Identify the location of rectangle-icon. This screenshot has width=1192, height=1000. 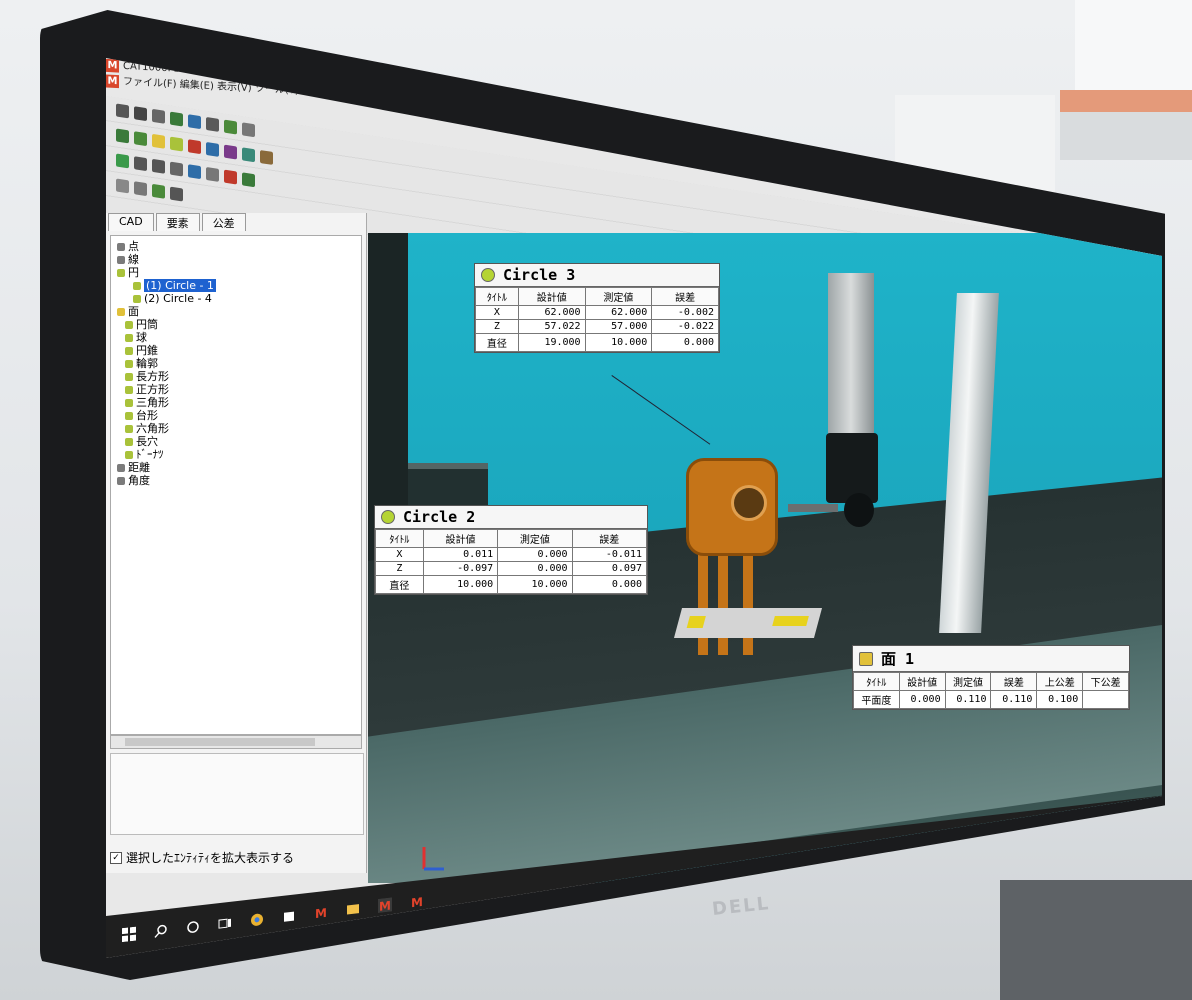
(248, 155).